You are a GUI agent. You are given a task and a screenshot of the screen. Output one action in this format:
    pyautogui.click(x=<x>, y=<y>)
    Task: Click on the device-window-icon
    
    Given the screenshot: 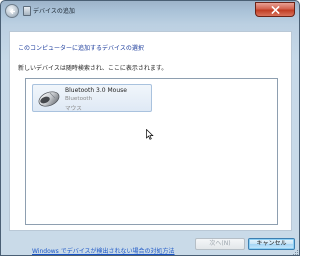 What is the action you would take?
    pyautogui.click(x=27, y=11)
    